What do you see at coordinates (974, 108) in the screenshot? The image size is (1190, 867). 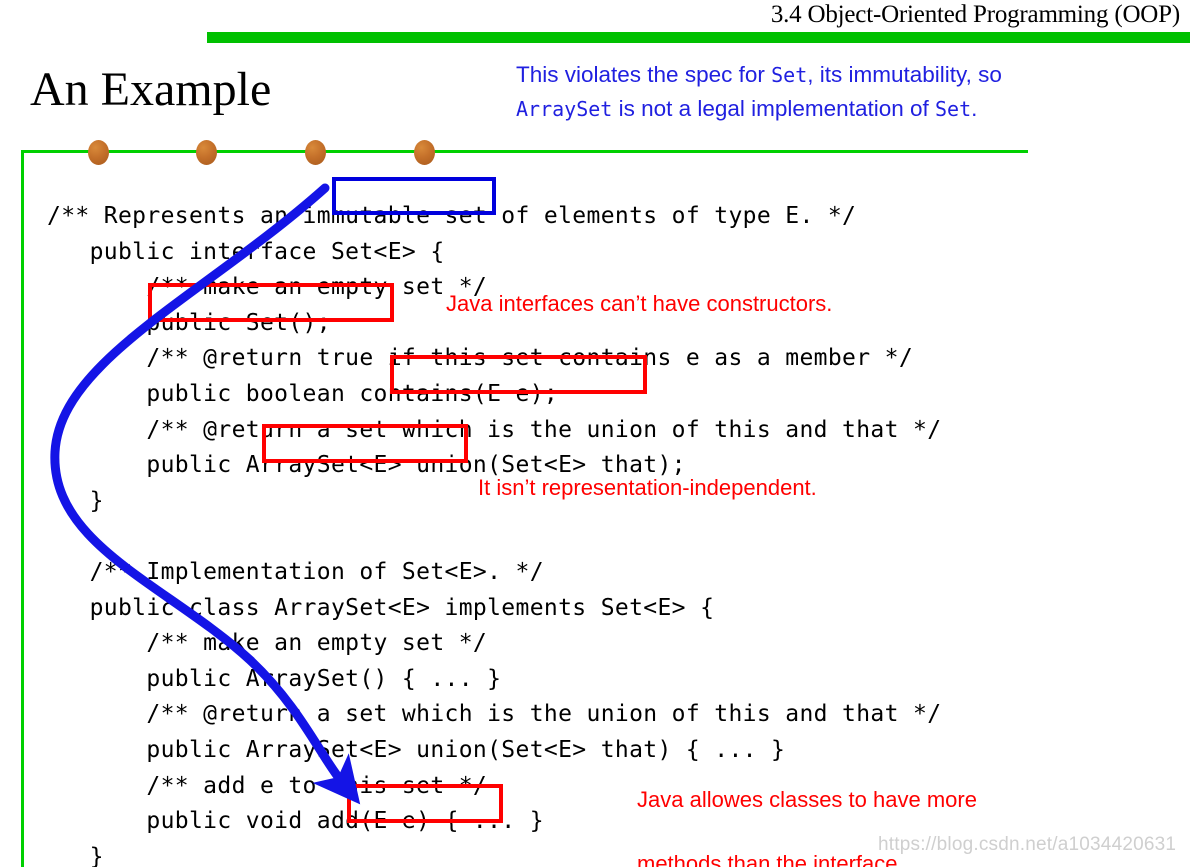 I see `blue-note-text-4: .` at bounding box center [974, 108].